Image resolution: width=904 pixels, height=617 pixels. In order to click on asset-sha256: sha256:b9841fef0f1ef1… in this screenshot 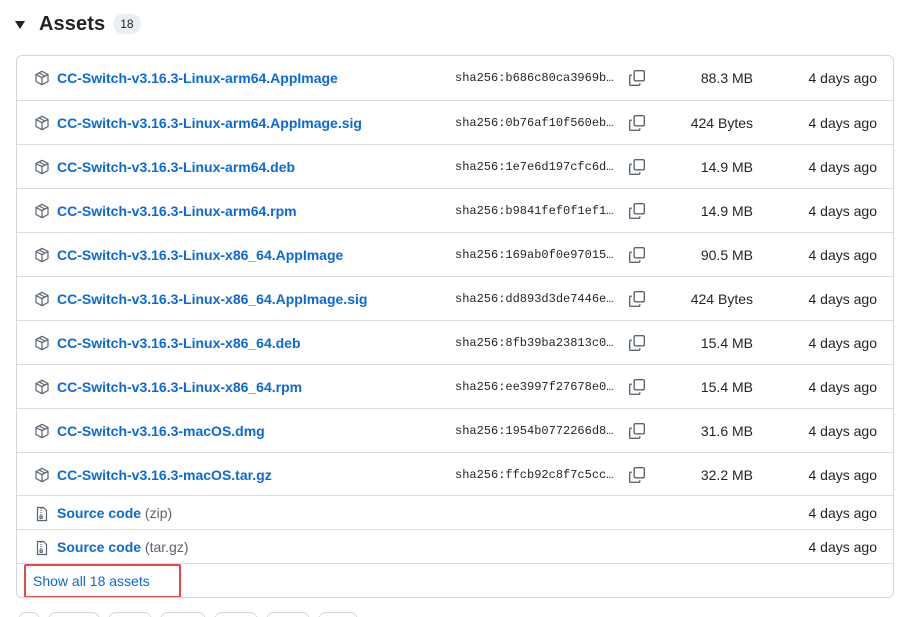, I will do `click(534, 211)`.